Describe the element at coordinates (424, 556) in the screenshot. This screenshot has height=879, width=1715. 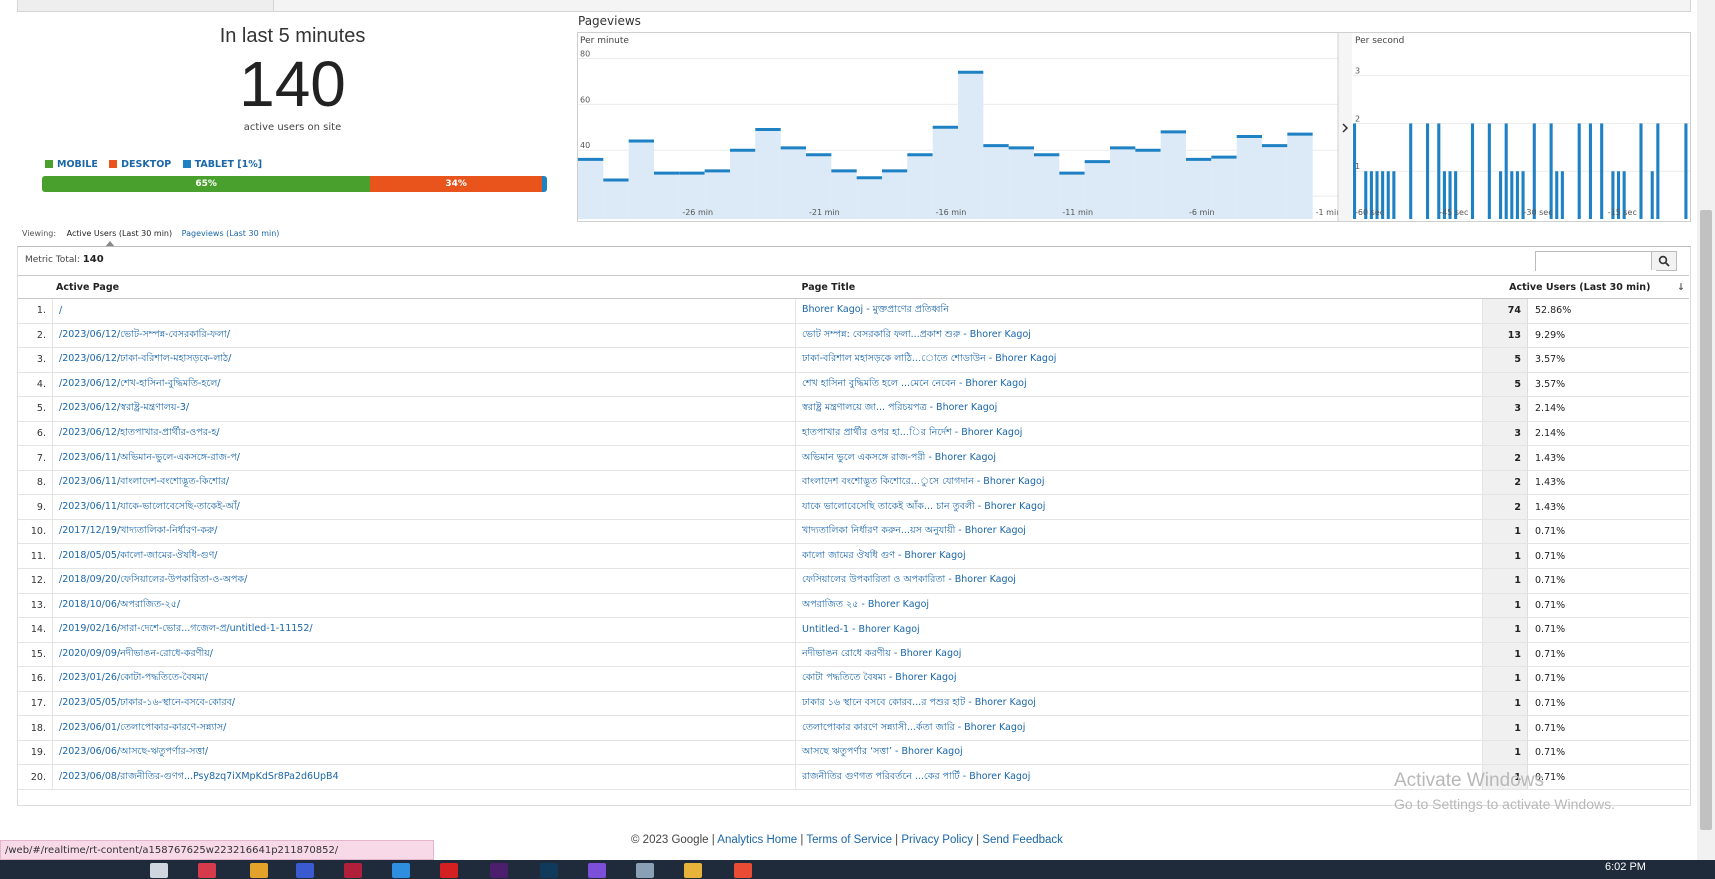
I see `active-page-link: /2018/05/05/কালো-জামের-ঔষধি-গুণ/` at that location.